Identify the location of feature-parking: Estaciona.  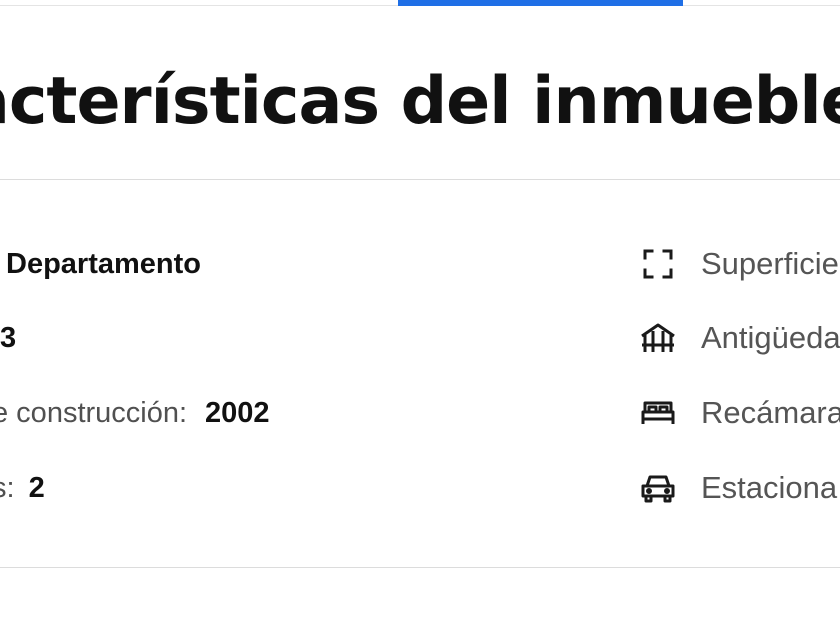
(738, 488).